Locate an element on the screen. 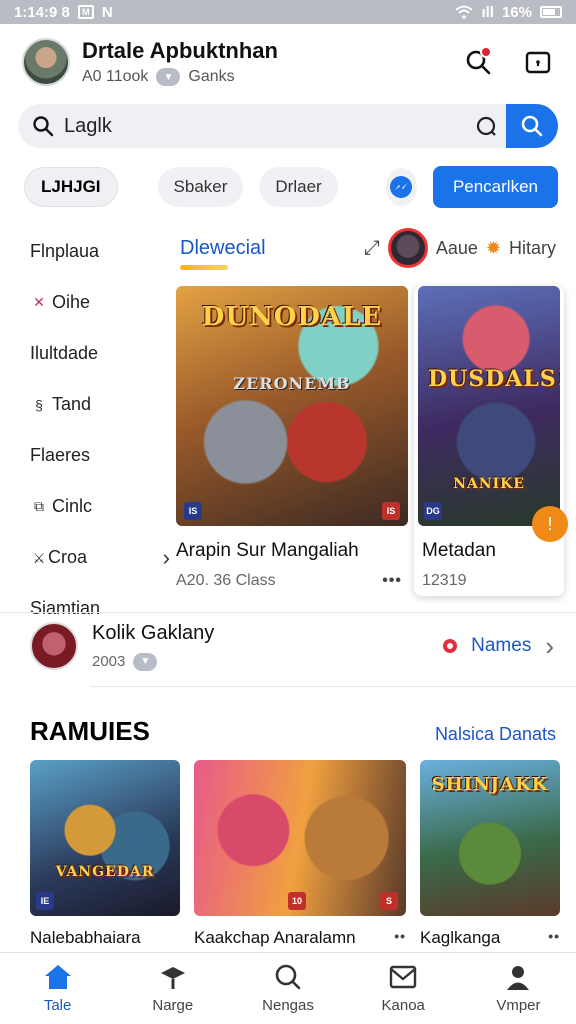 The image size is (576, 1024). share-icon: ⤢ is located at coordinates (372, 248).